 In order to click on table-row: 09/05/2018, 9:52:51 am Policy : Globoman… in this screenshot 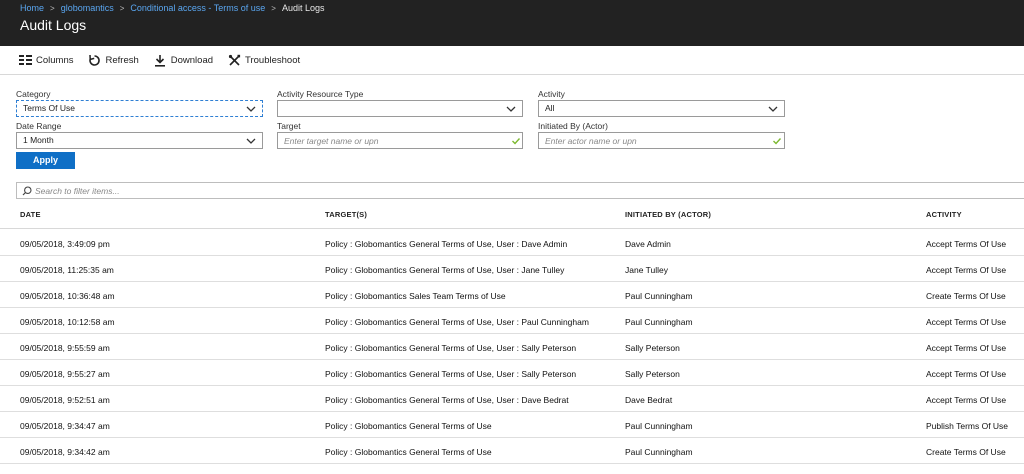, I will do `click(512, 399)`.